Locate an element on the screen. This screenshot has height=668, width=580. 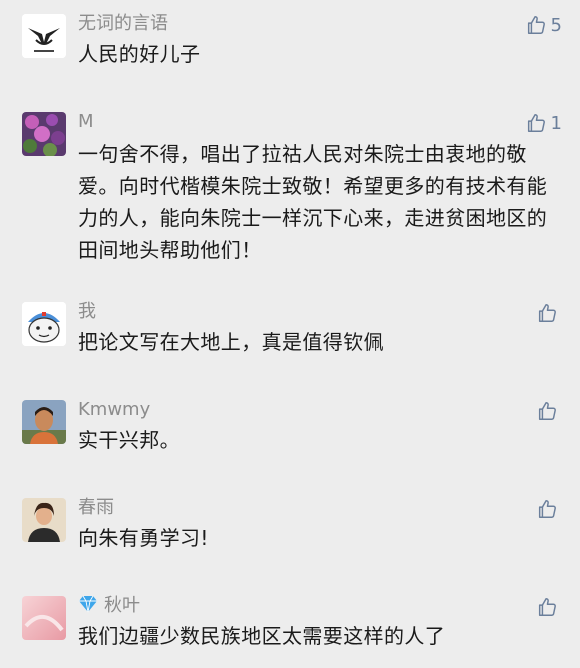
diamond-icon is located at coordinates (88, 604).